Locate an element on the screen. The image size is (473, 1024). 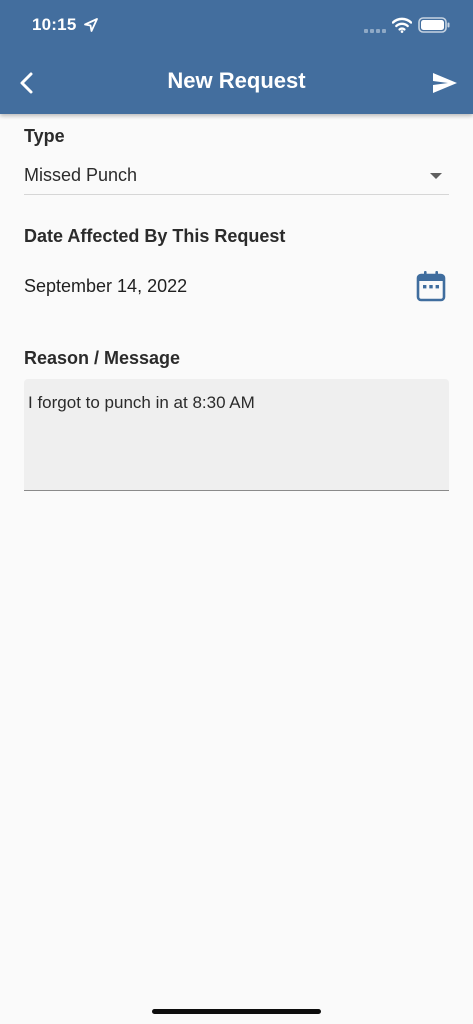
dropdown-arrow-icon is located at coordinates (436, 176).